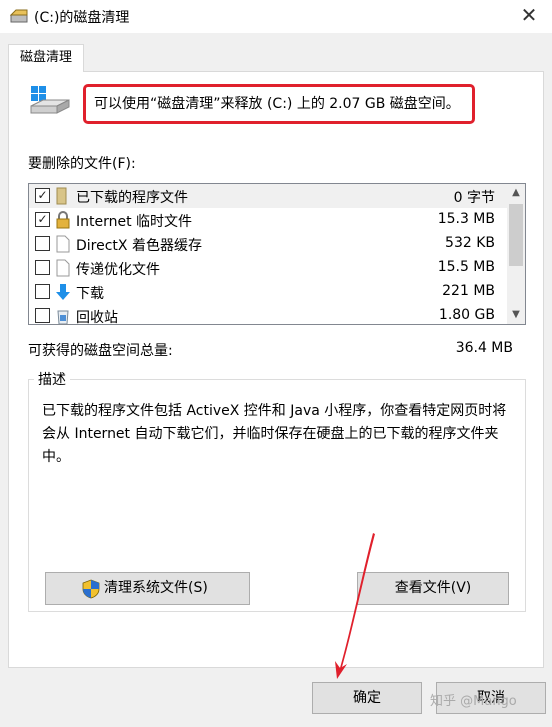  I want to click on item-name: 已下载的程序文件, so click(132, 198).